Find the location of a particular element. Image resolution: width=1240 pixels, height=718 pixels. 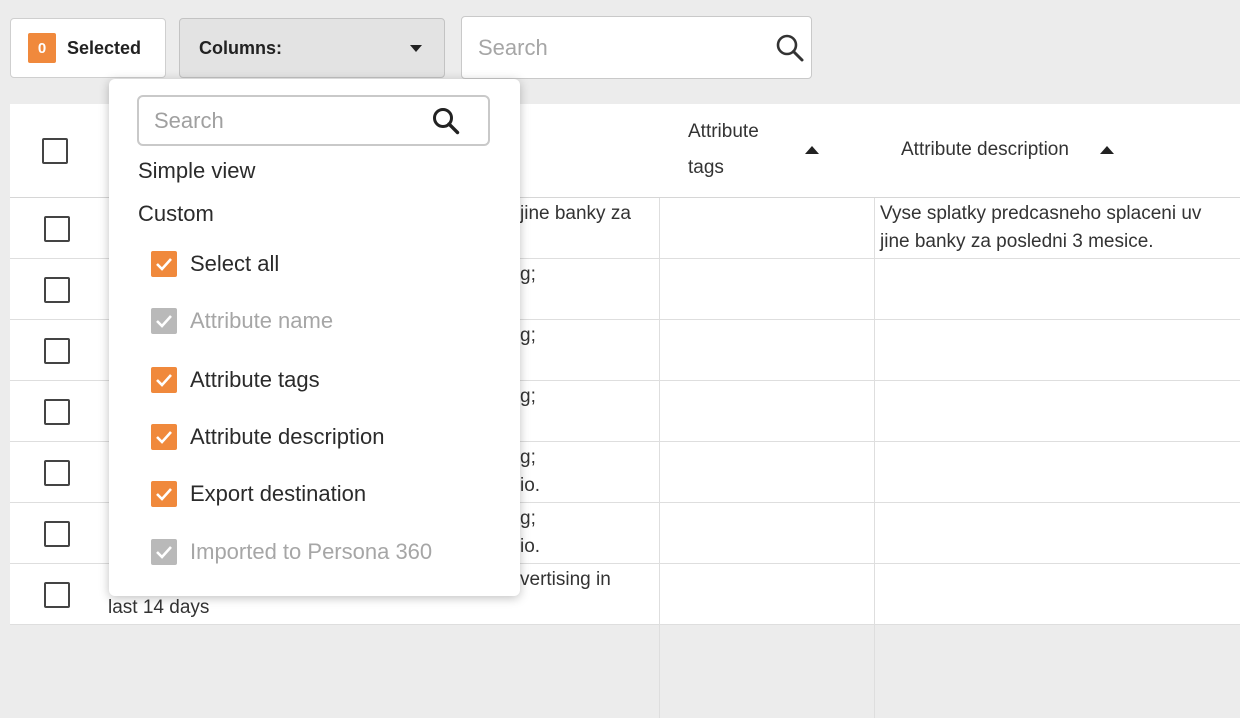

attribute-description-cell: Vyse splatky predcasneho splaceni uv is located at coordinates (1041, 213).